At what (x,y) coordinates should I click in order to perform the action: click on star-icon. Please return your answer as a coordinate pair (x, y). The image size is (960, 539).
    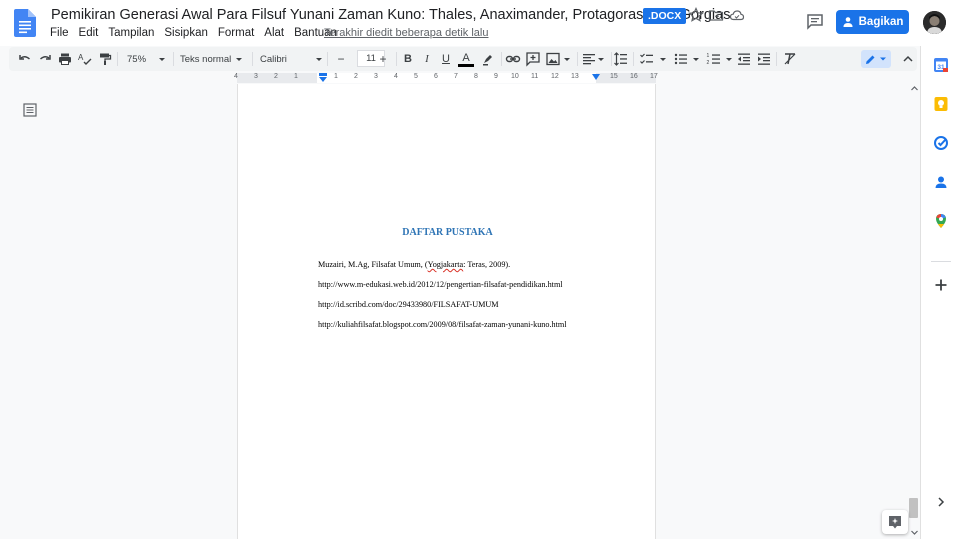
    Looking at the image, I should click on (696, 15).